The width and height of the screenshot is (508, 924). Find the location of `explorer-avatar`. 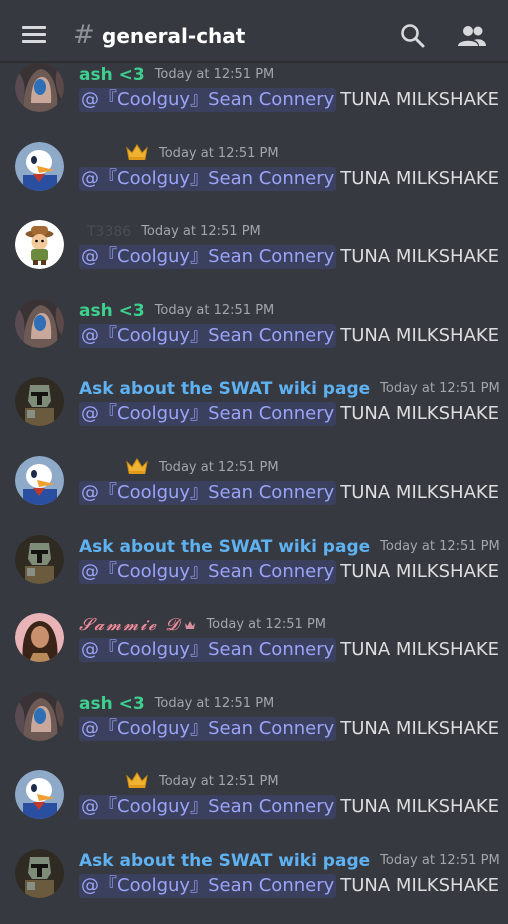

explorer-avatar is located at coordinates (39, 245).